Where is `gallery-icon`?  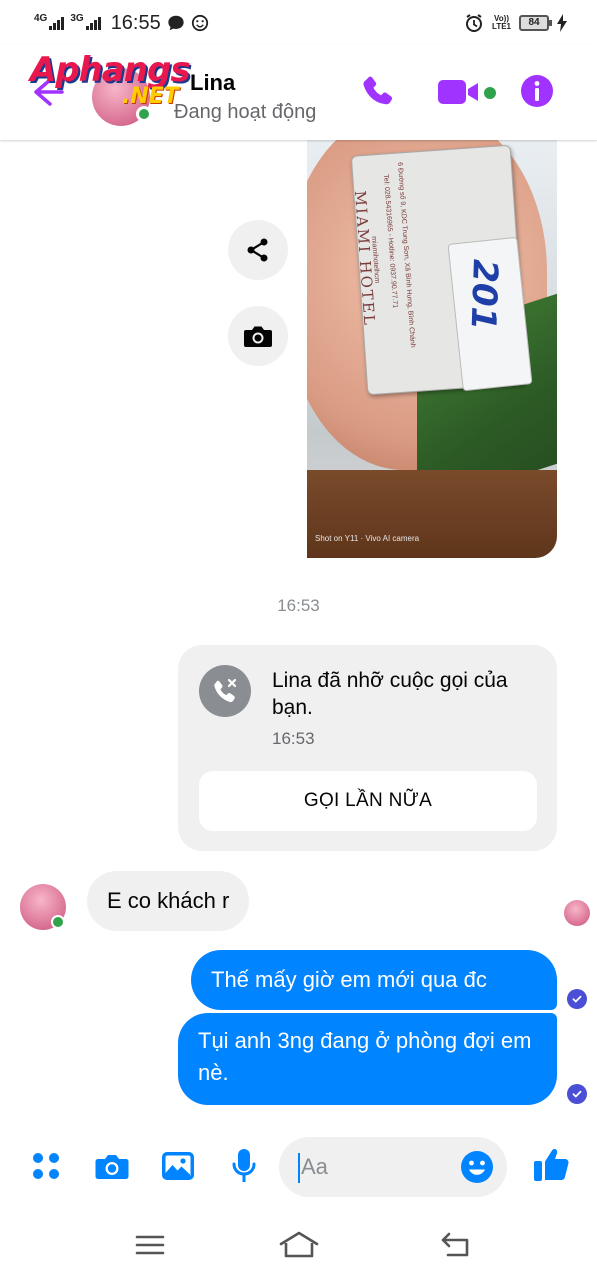
gallery-icon is located at coordinates (178, 1166).